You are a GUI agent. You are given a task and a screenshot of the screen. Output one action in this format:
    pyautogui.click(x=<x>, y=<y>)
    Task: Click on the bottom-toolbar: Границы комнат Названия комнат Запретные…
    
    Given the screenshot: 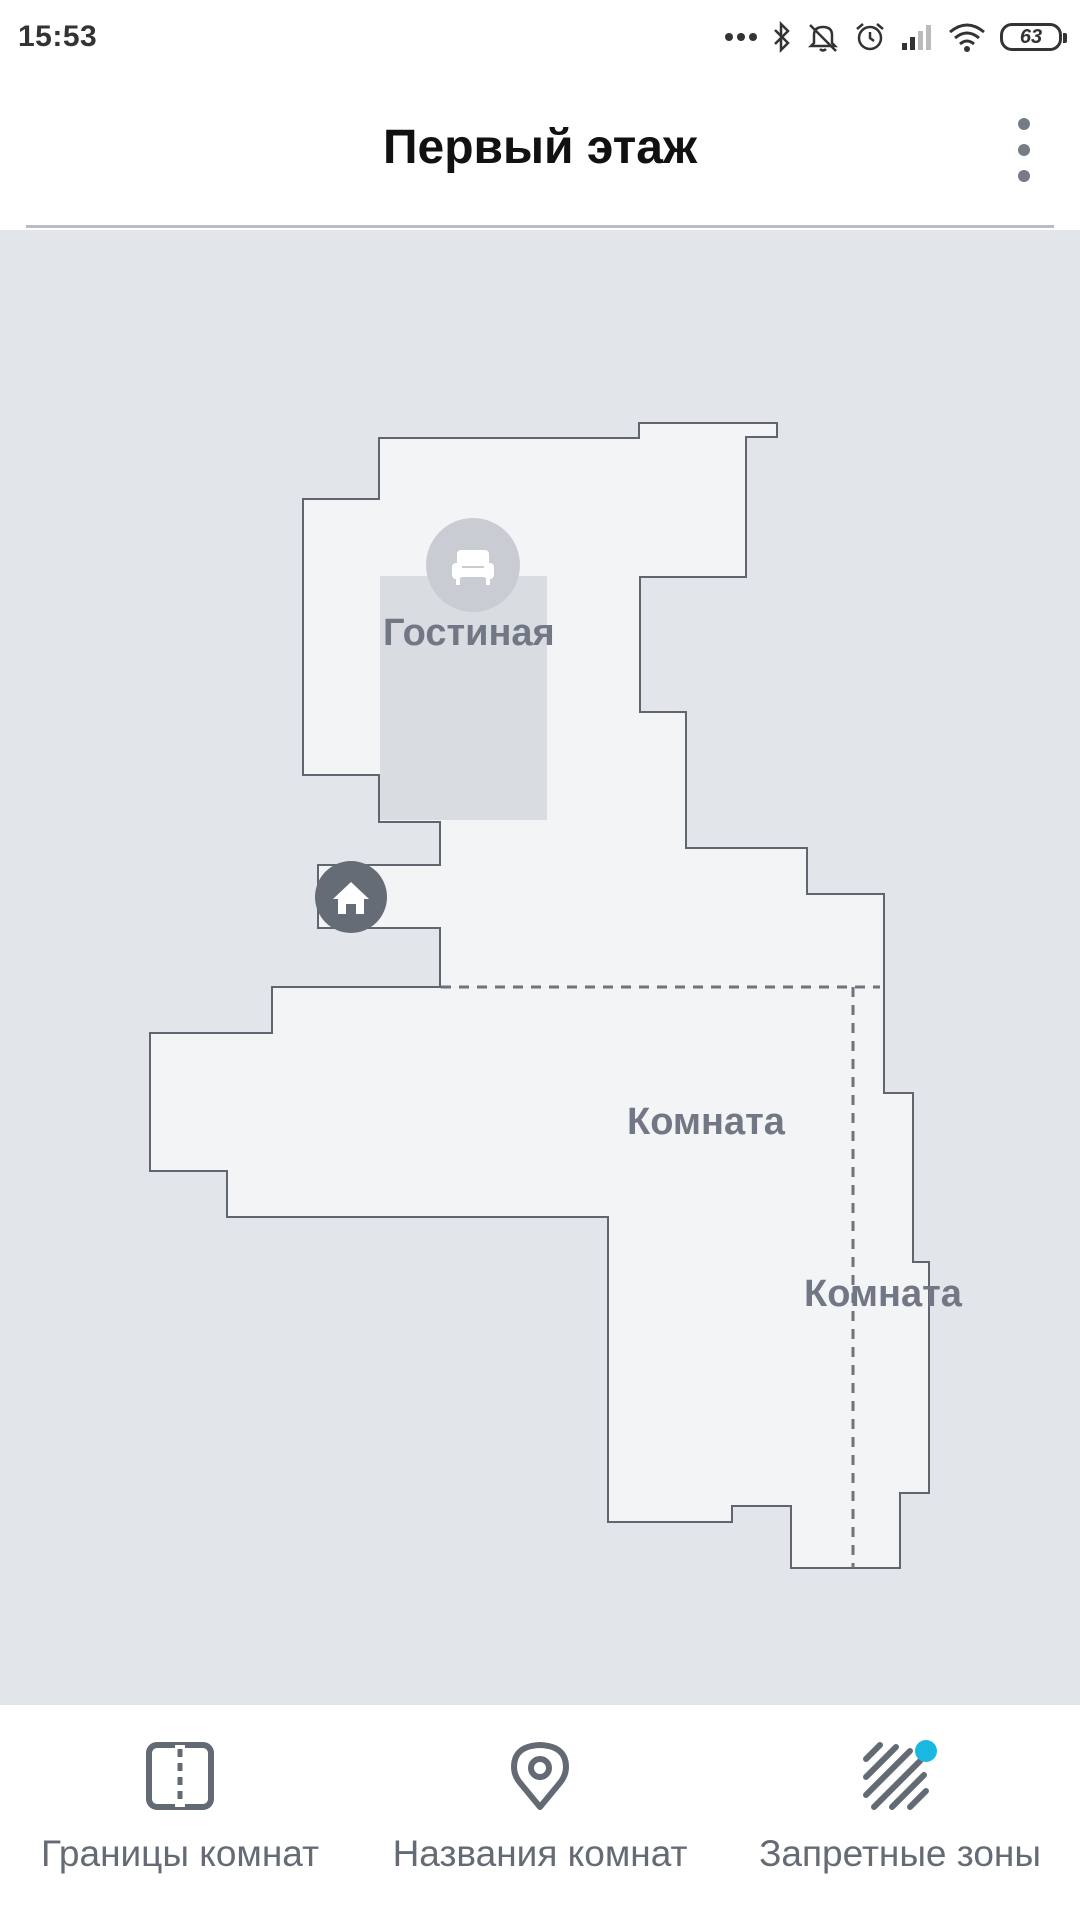 What is the action you would take?
    pyautogui.click(x=540, y=1812)
    